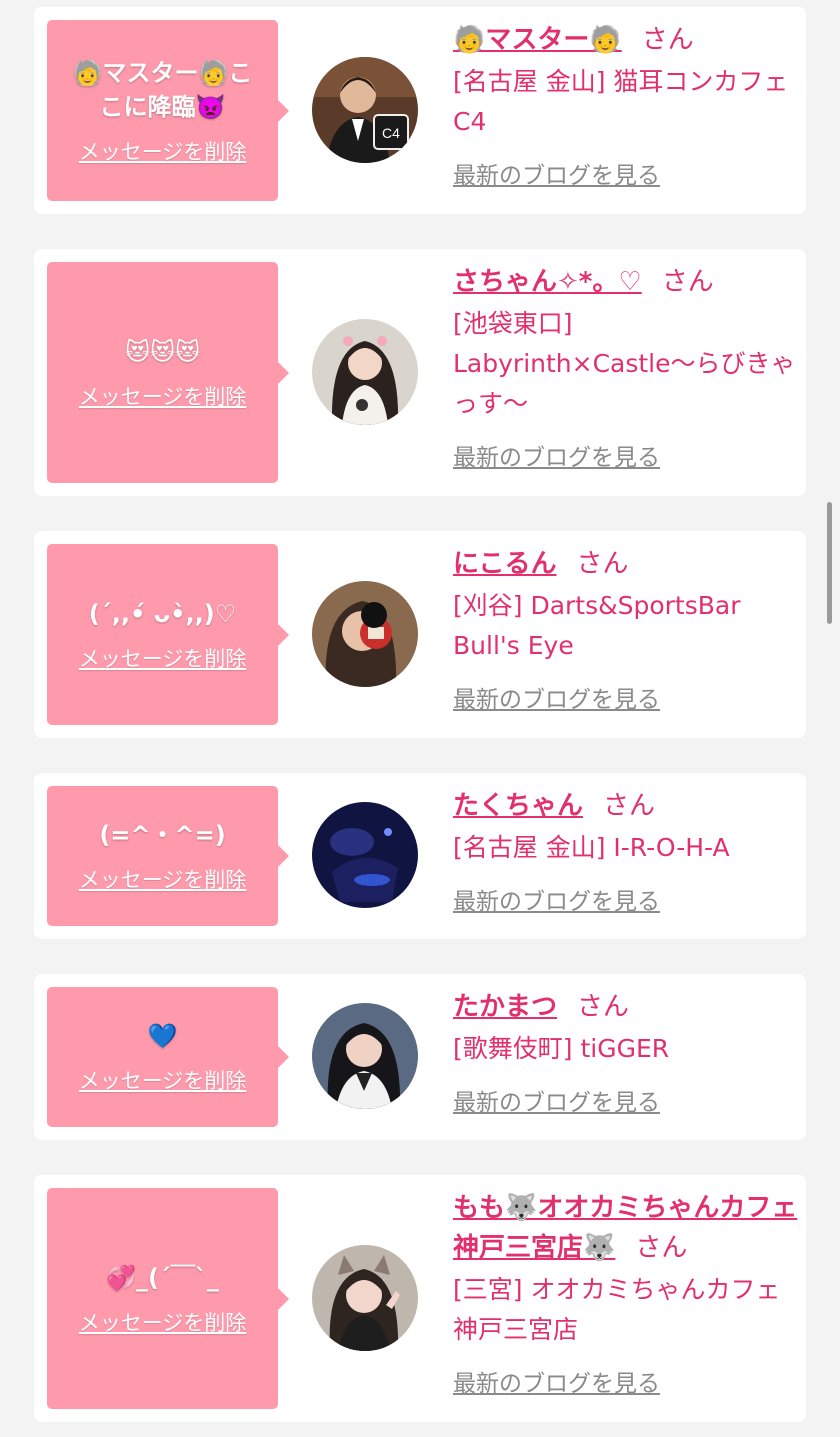 Image resolution: width=840 pixels, height=1437 pixels. What do you see at coordinates (617, 1309) in the screenshot?
I see `shop-name: [三宮] オオカミちゃんカフェ神戸三宮店` at bounding box center [617, 1309].